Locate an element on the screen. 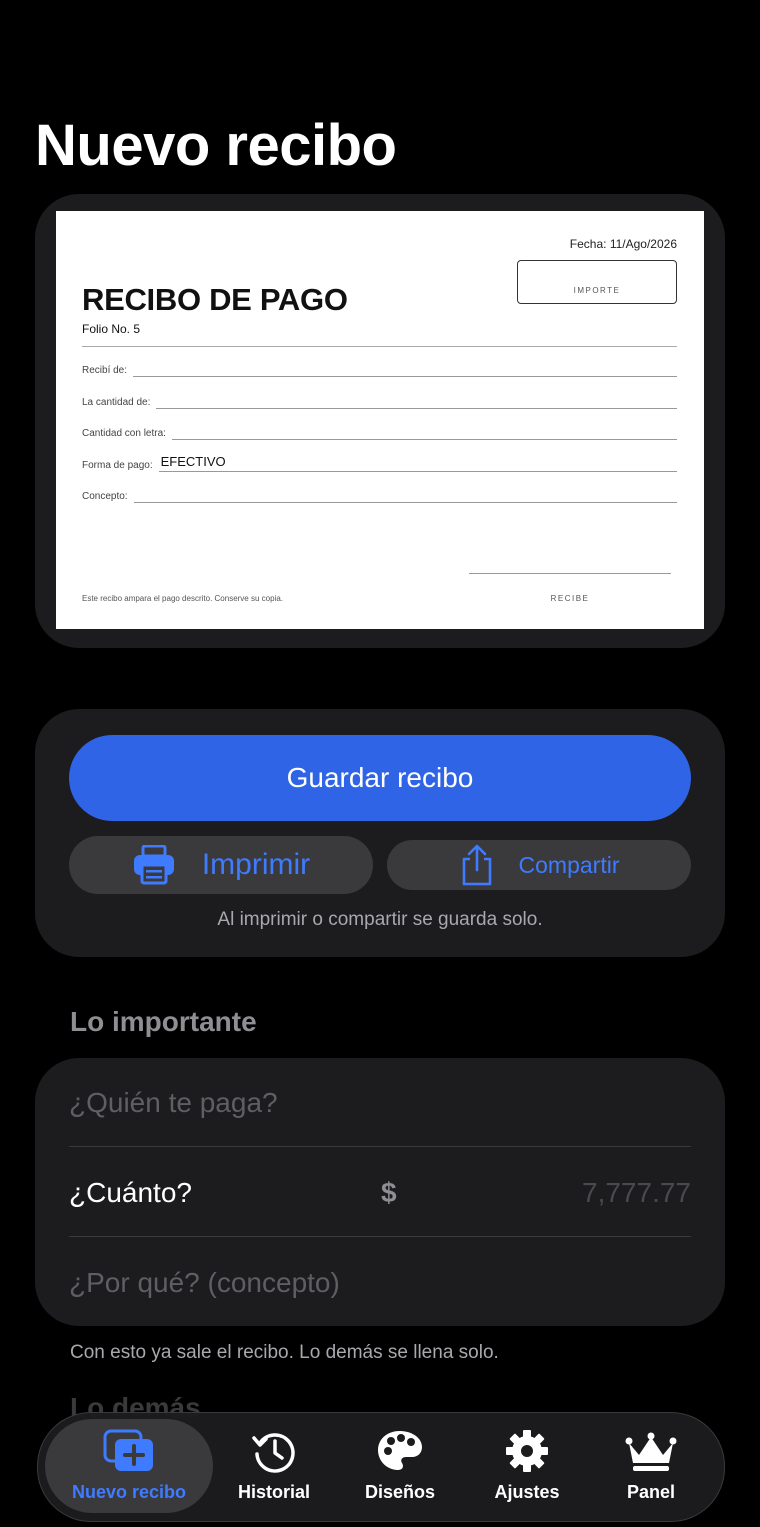  amount-field: ¿Cuánto? $ 7,777.77 is located at coordinates (380, 1193).